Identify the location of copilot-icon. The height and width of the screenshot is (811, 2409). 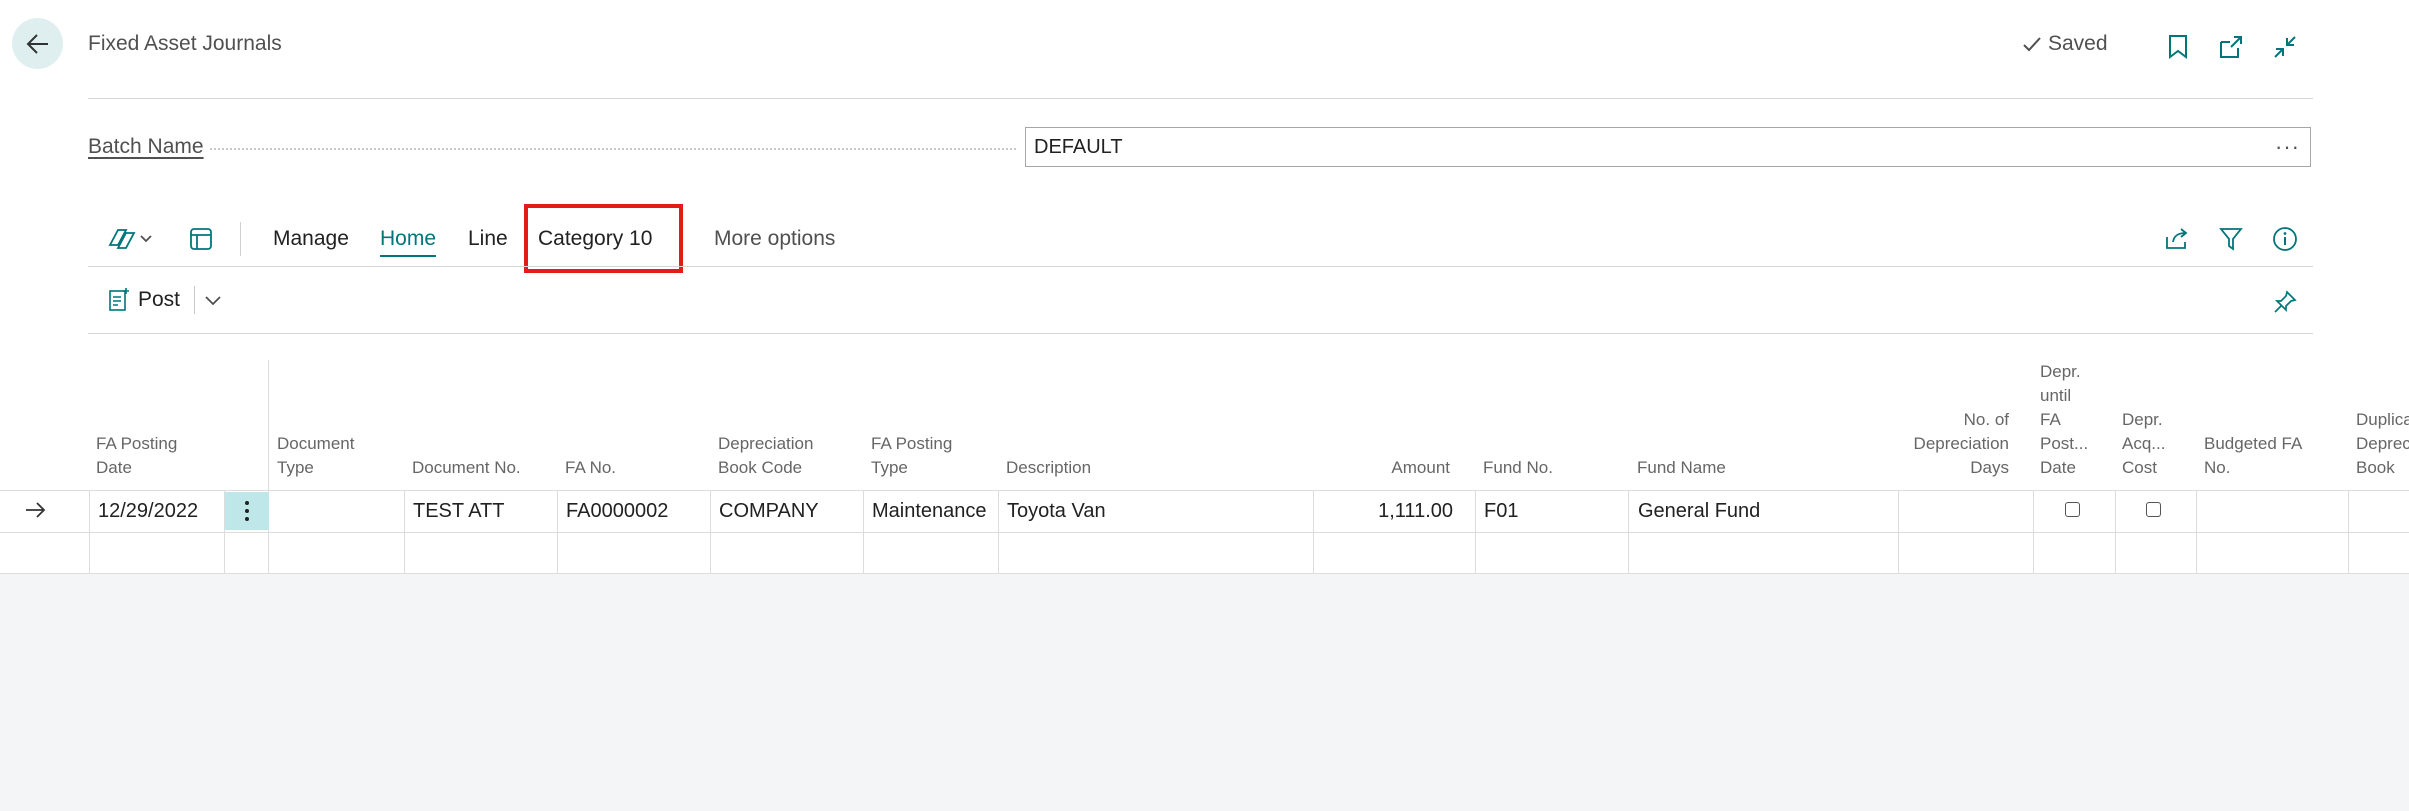
(130, 239).